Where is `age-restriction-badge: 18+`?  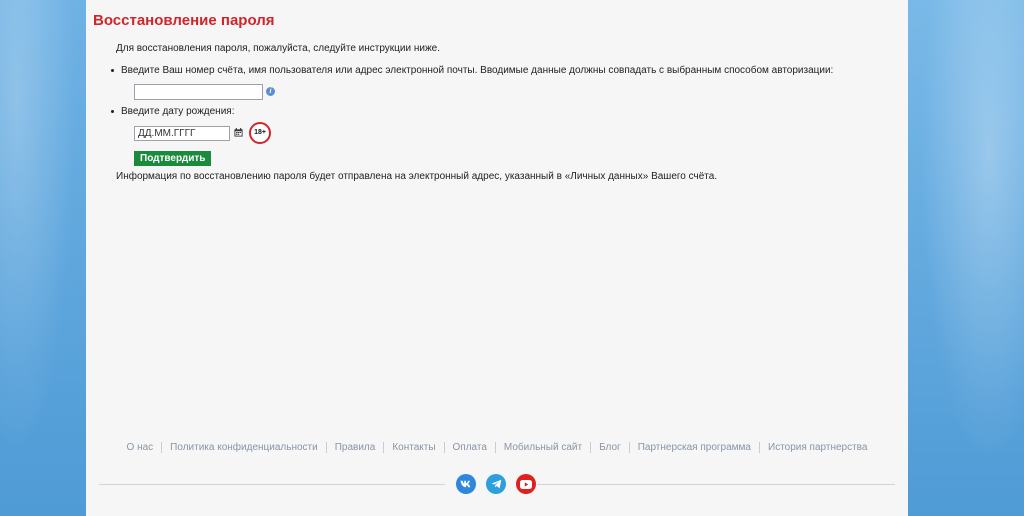
age-restriction-badge: 18+ is located at coordinates (260, 133).